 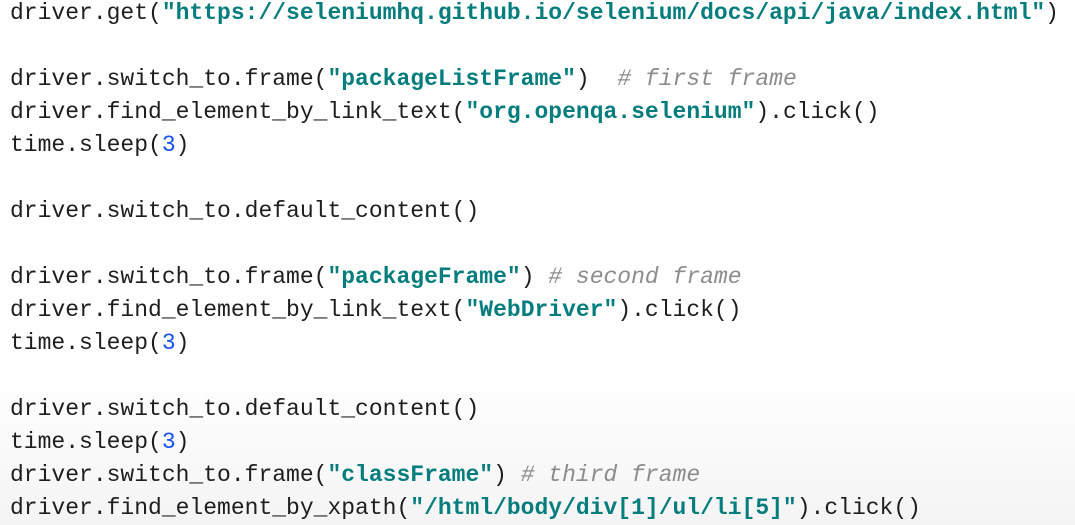 What do you see at coordinates (603, 508) in the screenshot?
I see `string-literal: "/html/body/div[1]/ul/li[5]"` at bounding box center [603, 508].